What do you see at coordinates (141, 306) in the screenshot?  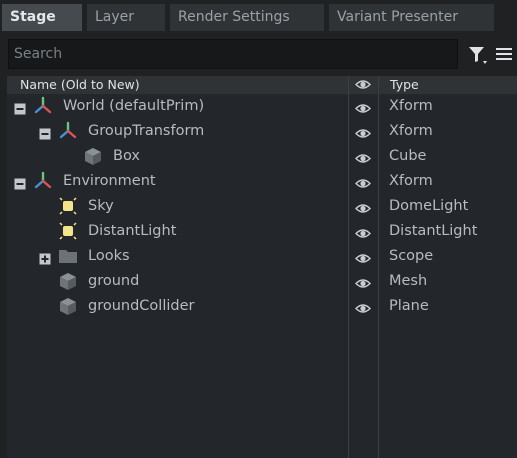 I see `prim-name: groundCollider` at bounding box center [141, 306].